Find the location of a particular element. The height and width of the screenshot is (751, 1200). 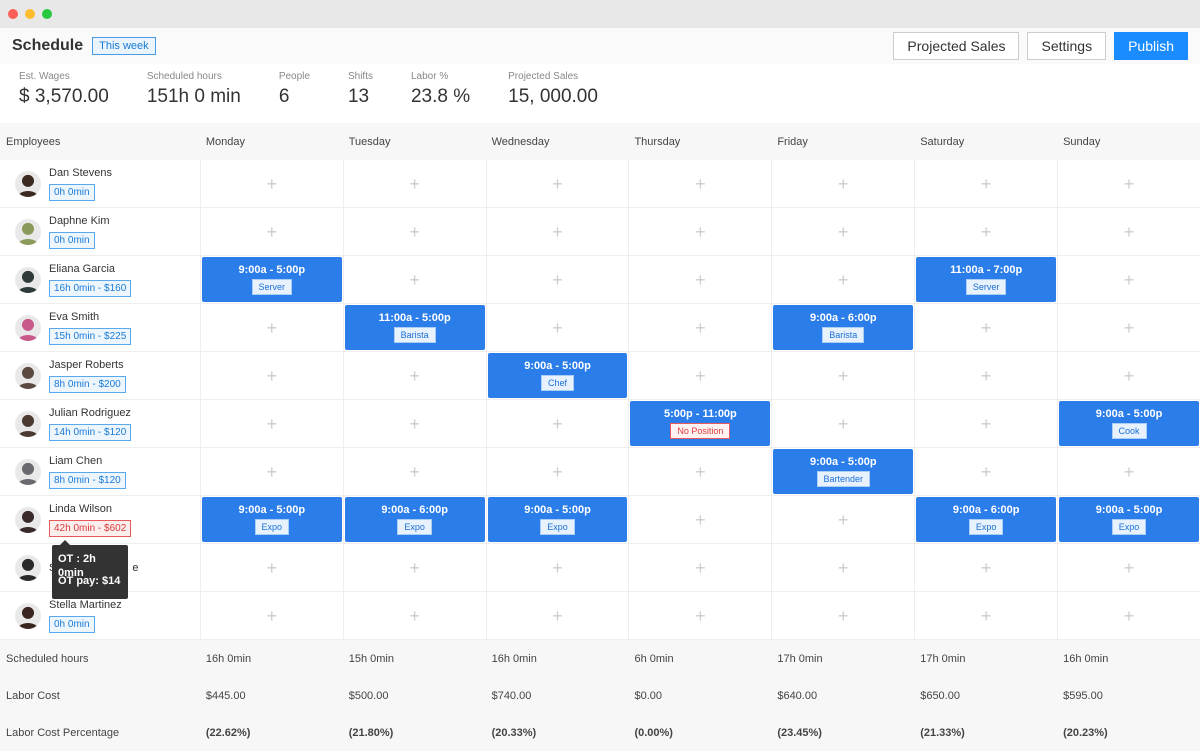

employee-cell: Jasper Roberts 8h 0min - $200 is located at coordinates (100, 375).